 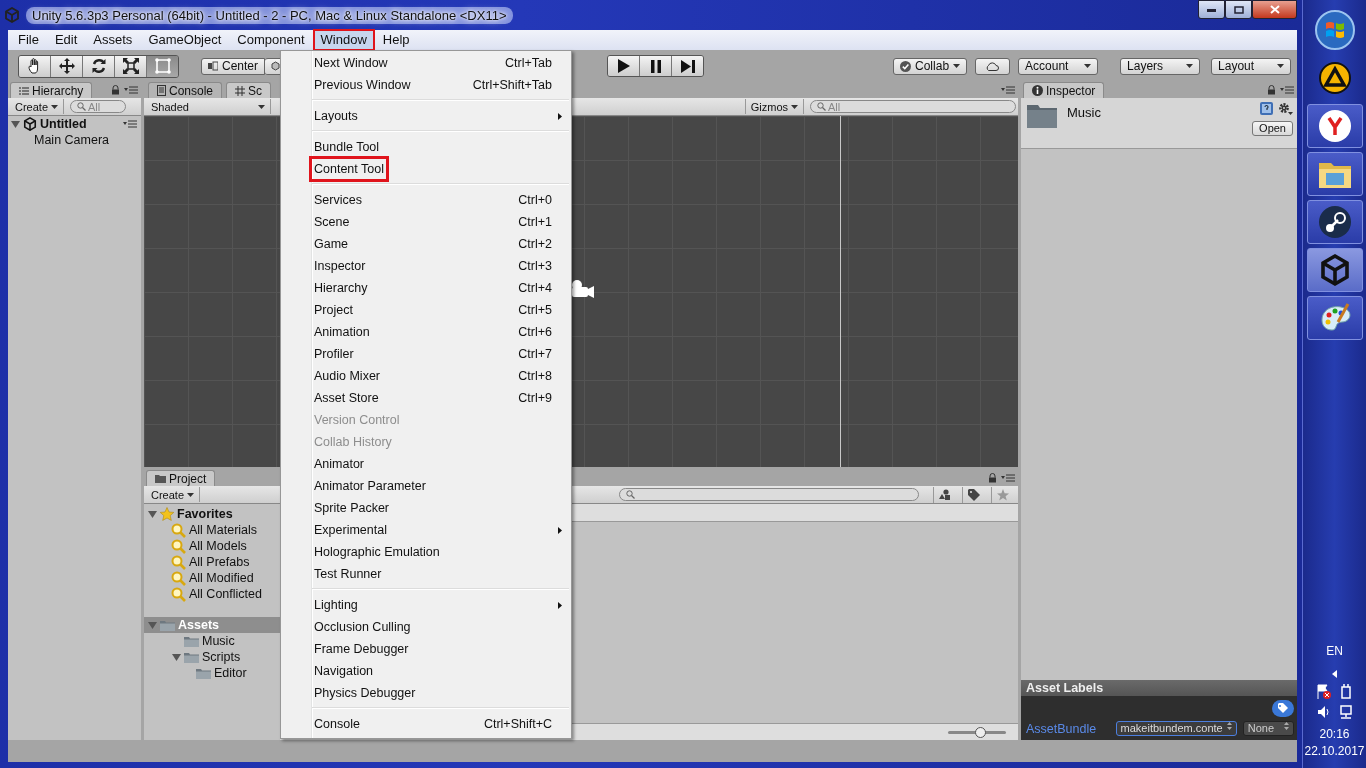 What do you see at coordinates (1323, 712) in the screenshot?
I see `speaker-icon` at bounding box center [1323, 712].